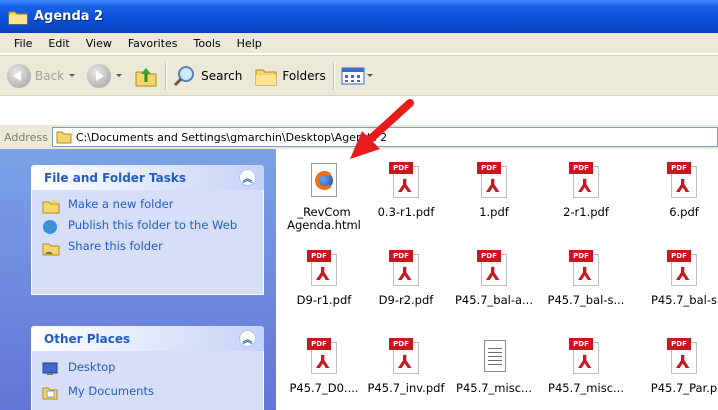  I want to click on other-places-header: Other Places ︽, so click(147, 338).